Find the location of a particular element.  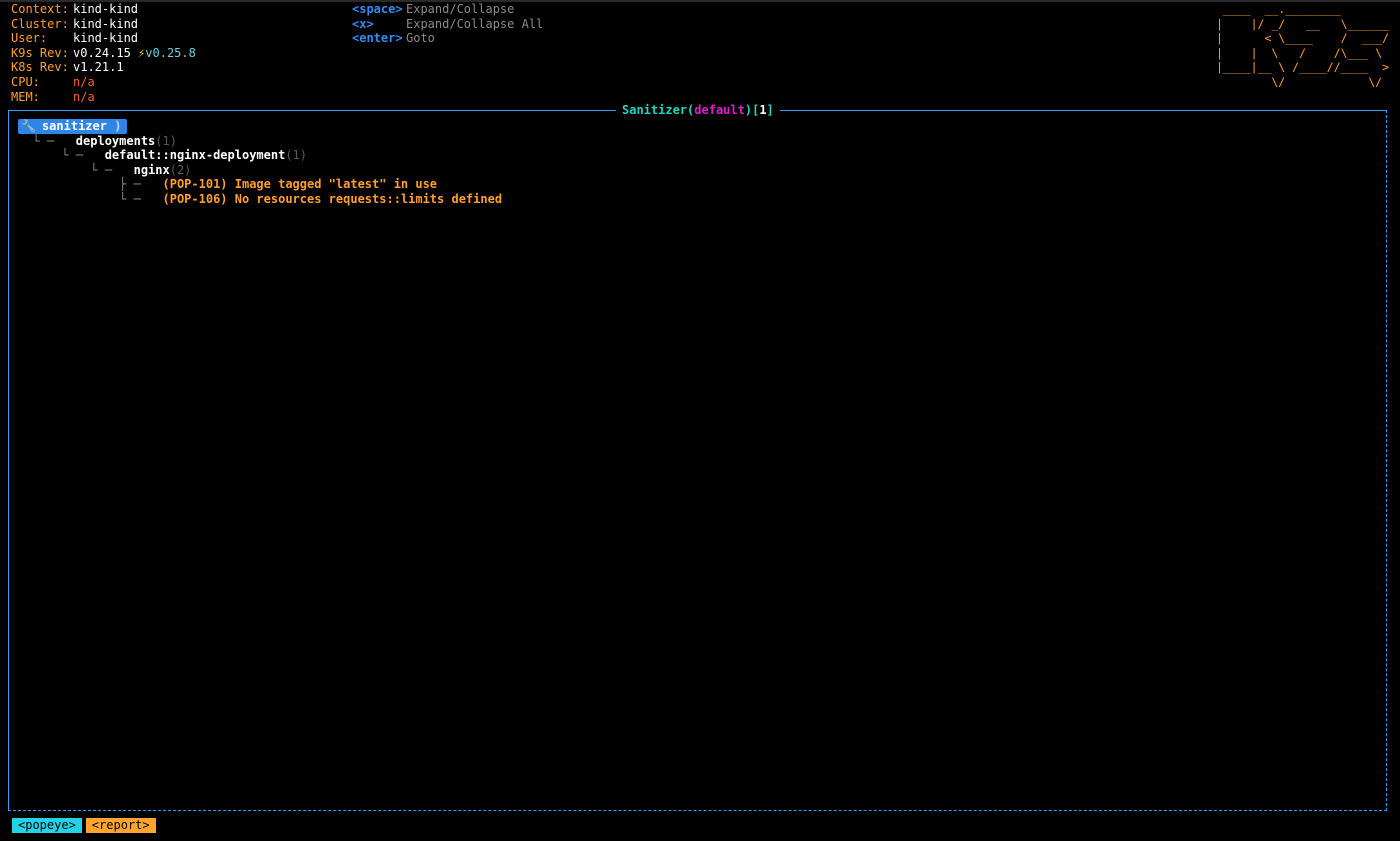

k8s-rev-label: K8s Rev: is located at coordinates (40, 67).